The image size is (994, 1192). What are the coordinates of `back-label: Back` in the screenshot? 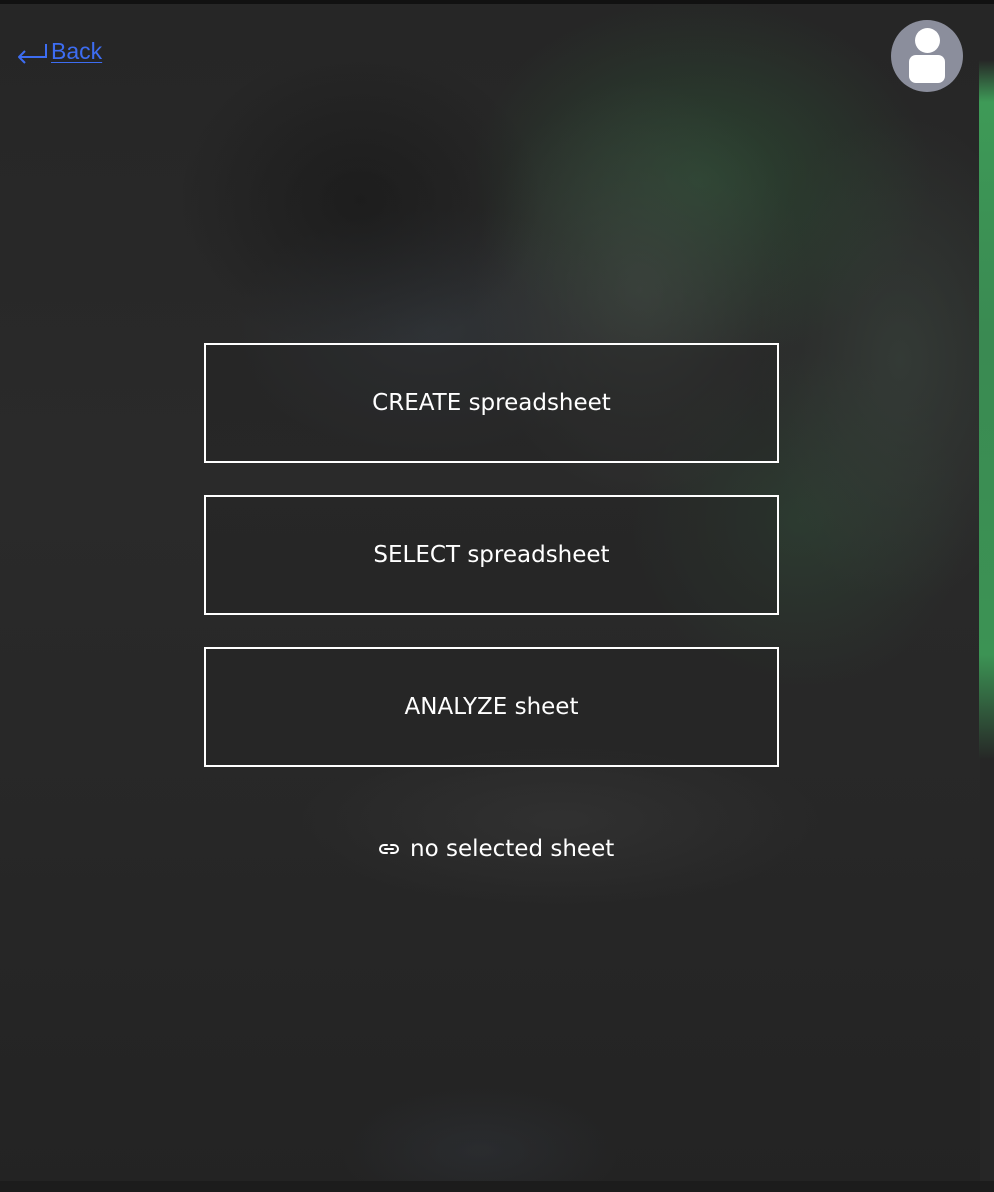 It's located at (76, 51).